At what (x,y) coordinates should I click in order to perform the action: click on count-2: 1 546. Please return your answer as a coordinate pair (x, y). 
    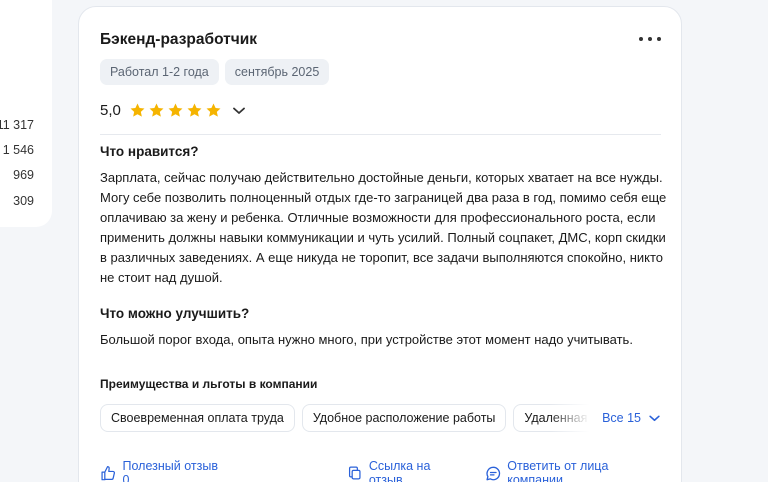
    Looking at the image, I should click on (18, 150).